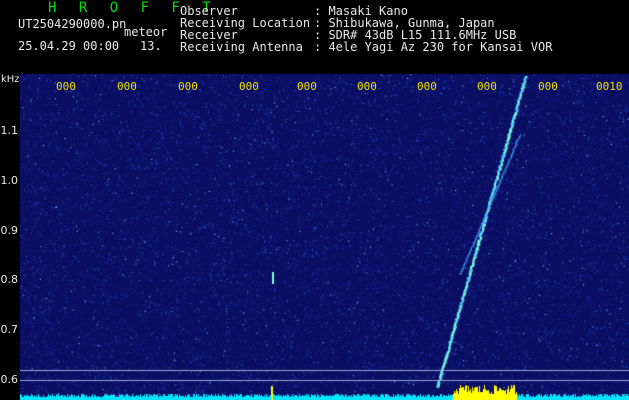  Describe the element at coordinates (151, 46) in the screenshot. I see `count-label: 13.` at that location.